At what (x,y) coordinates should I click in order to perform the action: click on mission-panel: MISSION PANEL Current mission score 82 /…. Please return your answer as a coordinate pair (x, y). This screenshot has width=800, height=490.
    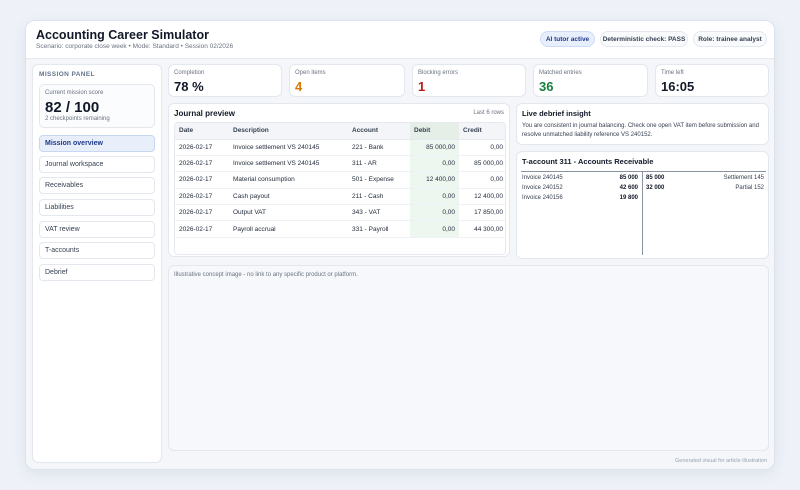
    Looking at the image, I should click on (97, 263).